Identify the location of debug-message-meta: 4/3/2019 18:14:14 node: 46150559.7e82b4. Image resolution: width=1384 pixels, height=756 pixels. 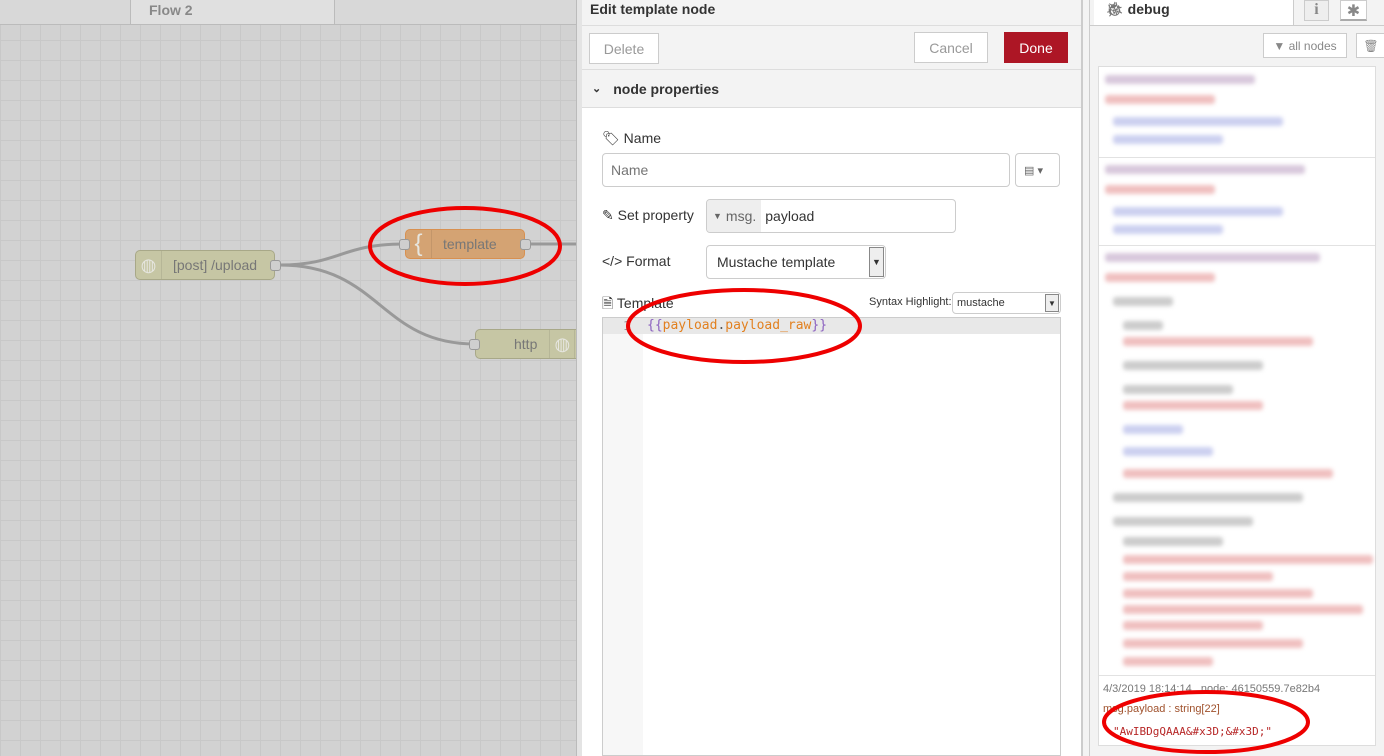
(1212, 689).